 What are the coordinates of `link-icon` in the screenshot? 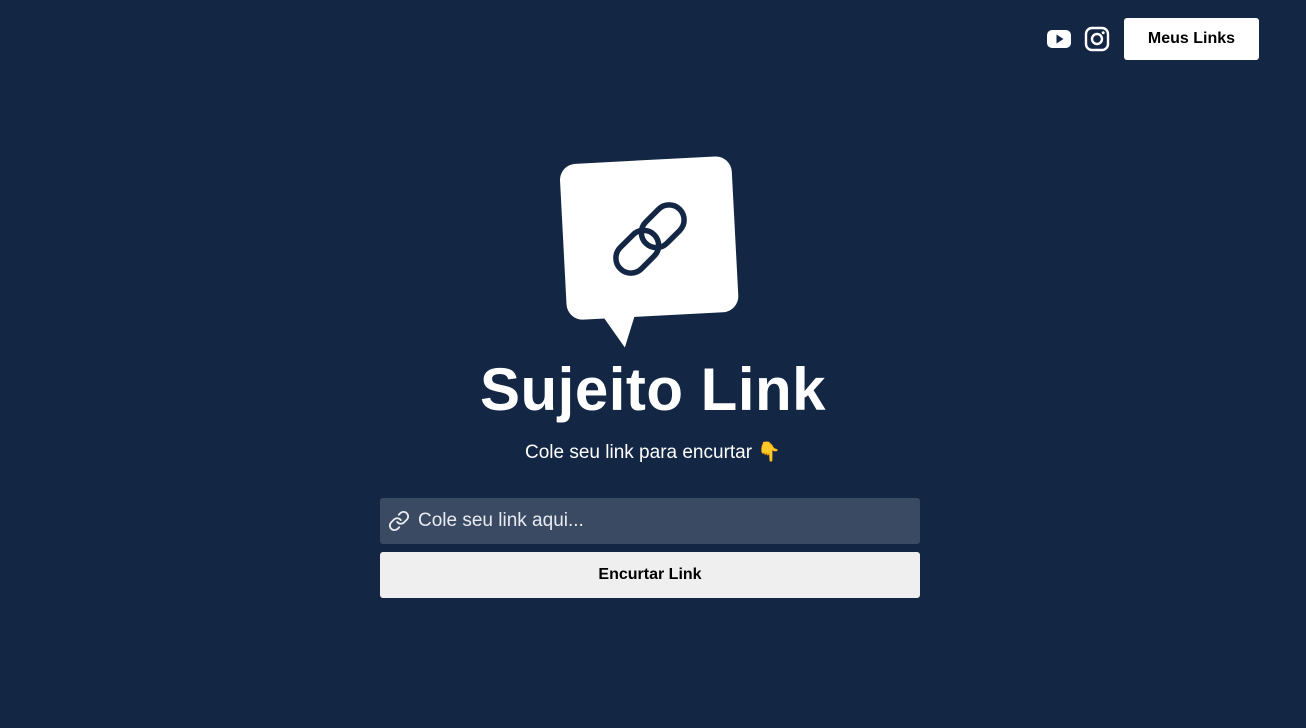 It's located at (399, 521).